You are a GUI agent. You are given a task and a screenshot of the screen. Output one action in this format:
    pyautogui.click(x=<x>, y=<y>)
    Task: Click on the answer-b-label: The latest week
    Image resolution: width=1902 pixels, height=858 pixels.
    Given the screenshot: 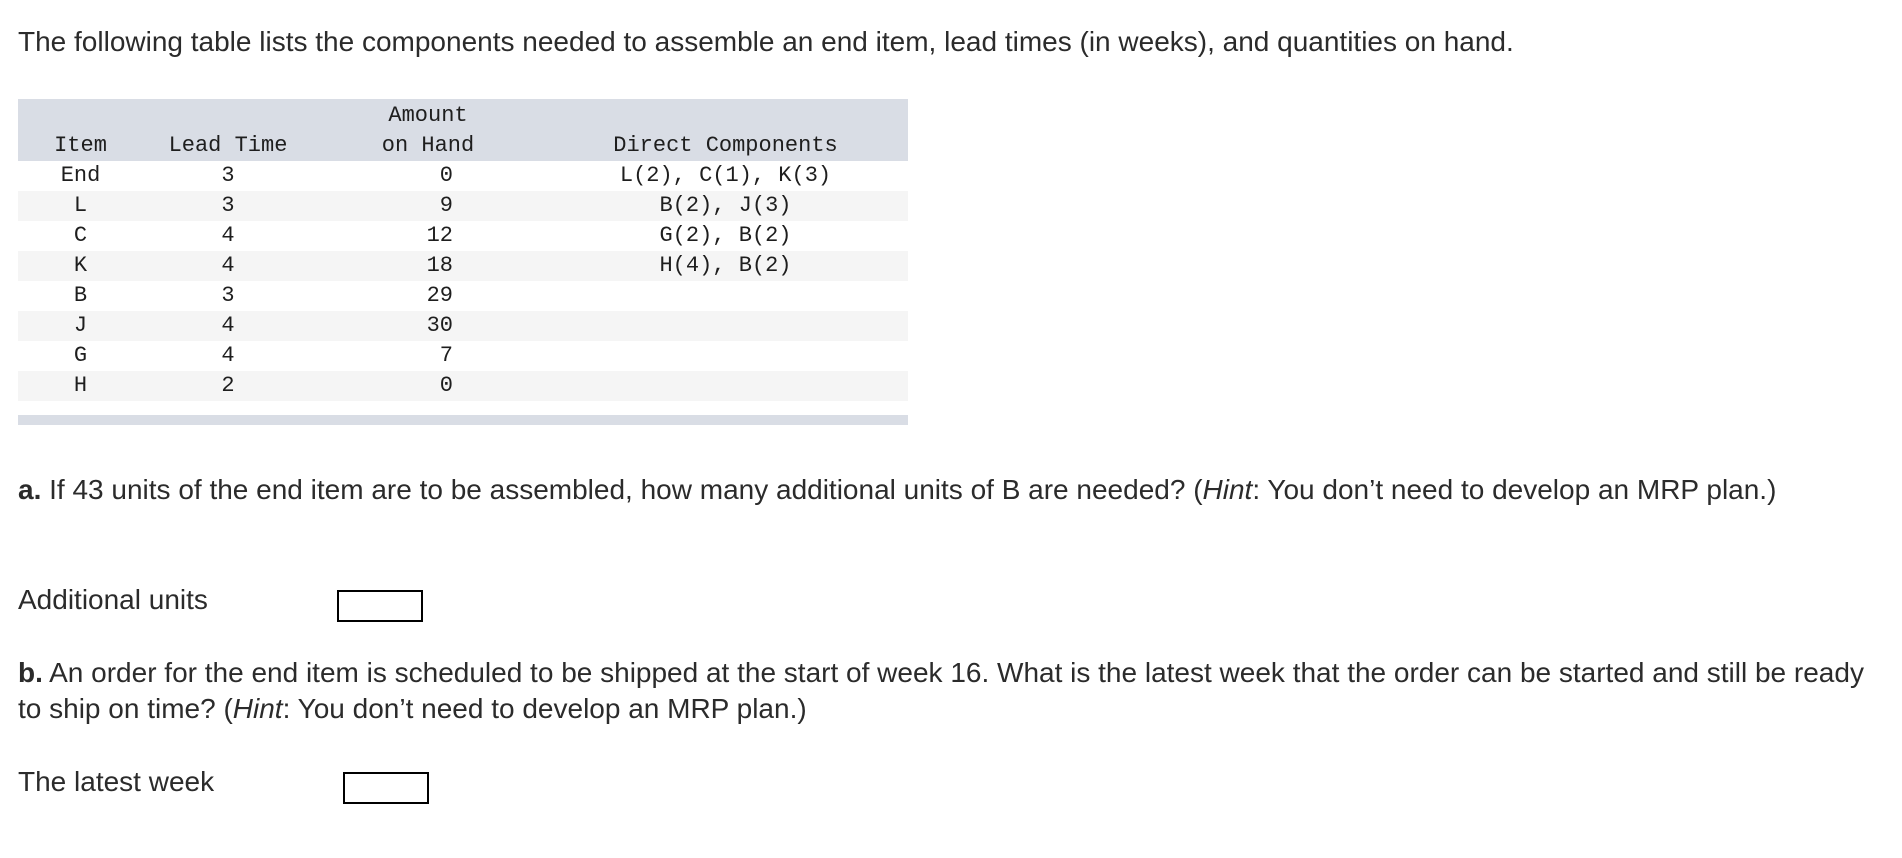 What is the action you would take?
    pyautogui.click(x=116, y=781)
    